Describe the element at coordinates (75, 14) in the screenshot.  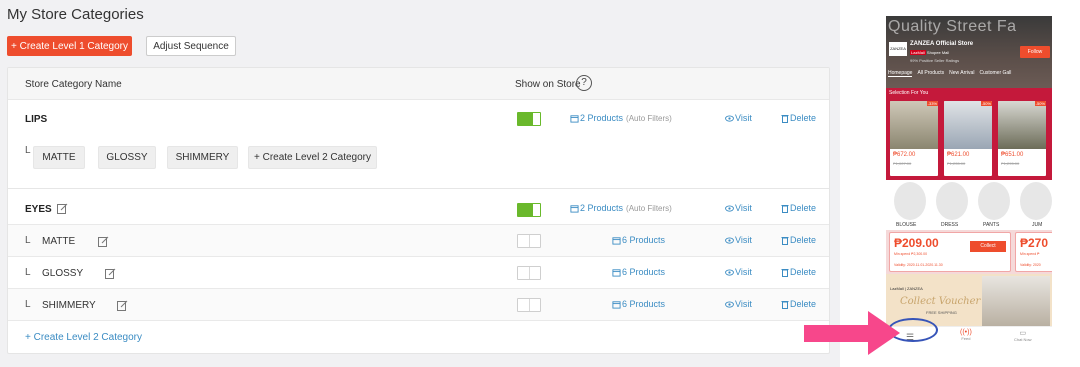
I see `page-title: My Store Categories` at that location.